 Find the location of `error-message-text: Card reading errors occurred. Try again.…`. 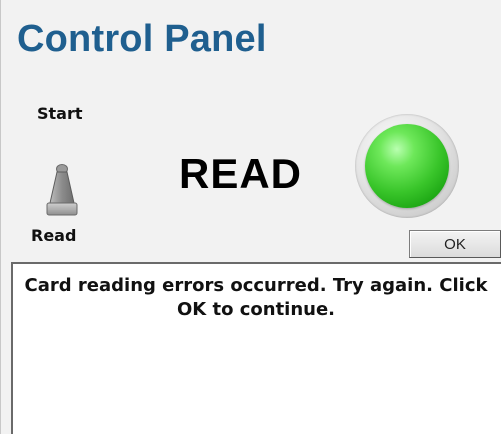

error-message-text: Card reading errors occurred. Try again.… is located at coordinates (256, 297).